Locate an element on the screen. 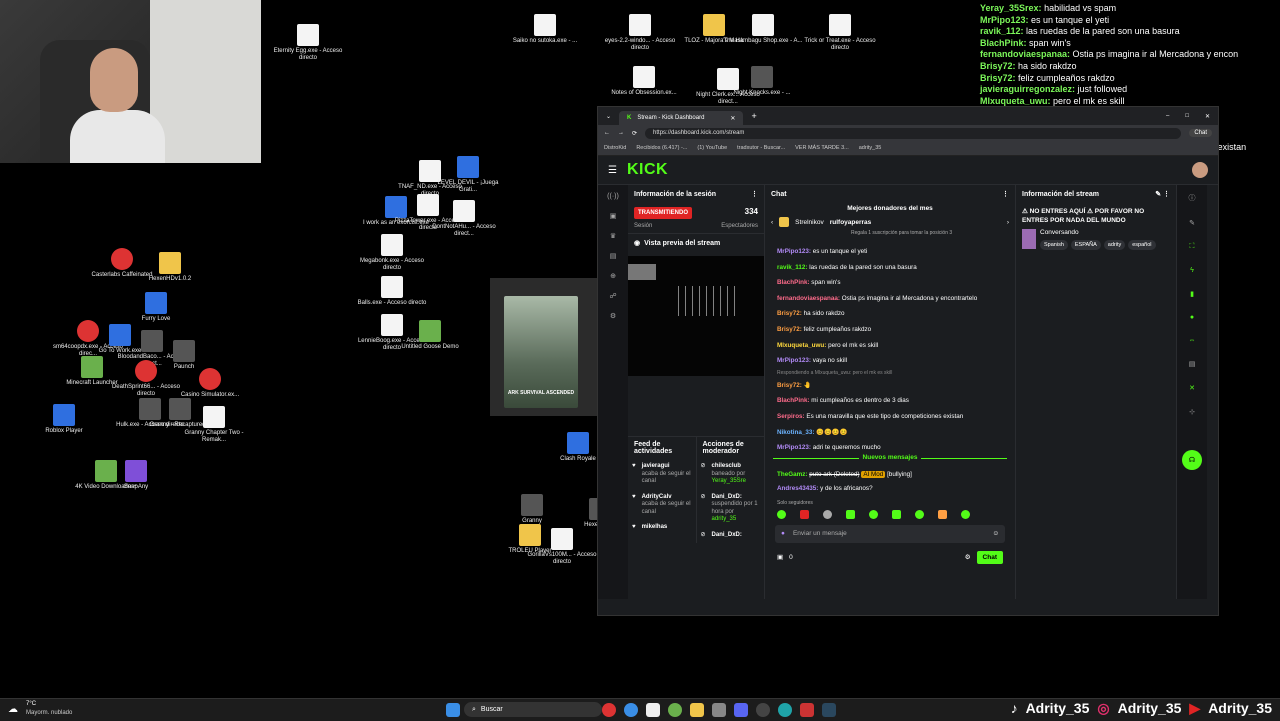 Image resolution: width=1280 pixels, height=721 pixels. feed-user: mikelhas is located at coordinates (655, 528).